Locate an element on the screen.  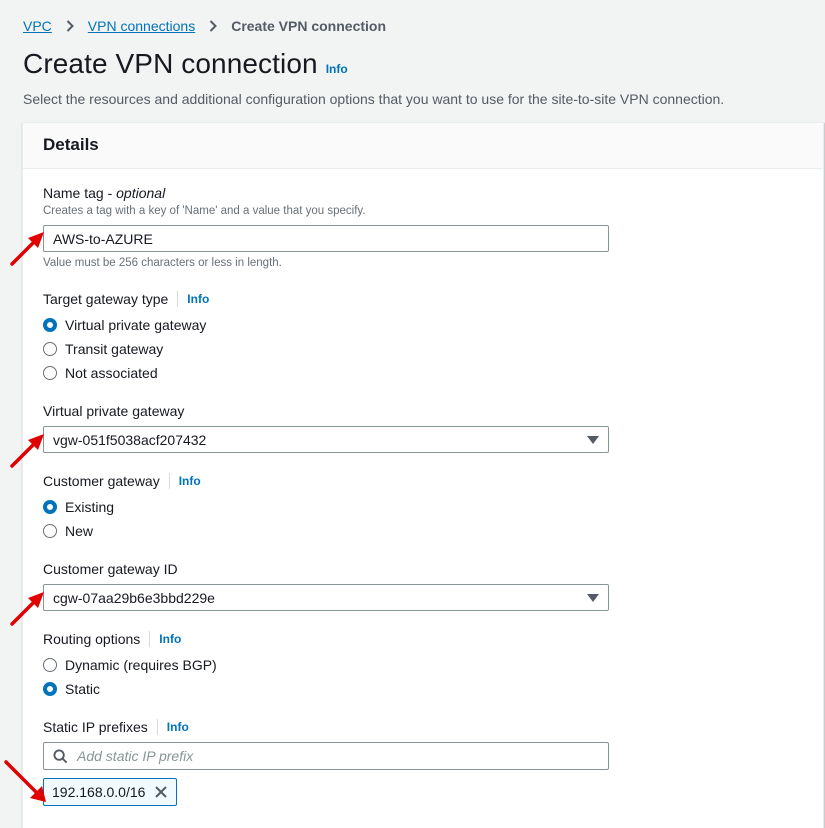
name-tag-label-text: Name tag - is located at coordinates (80, 193).